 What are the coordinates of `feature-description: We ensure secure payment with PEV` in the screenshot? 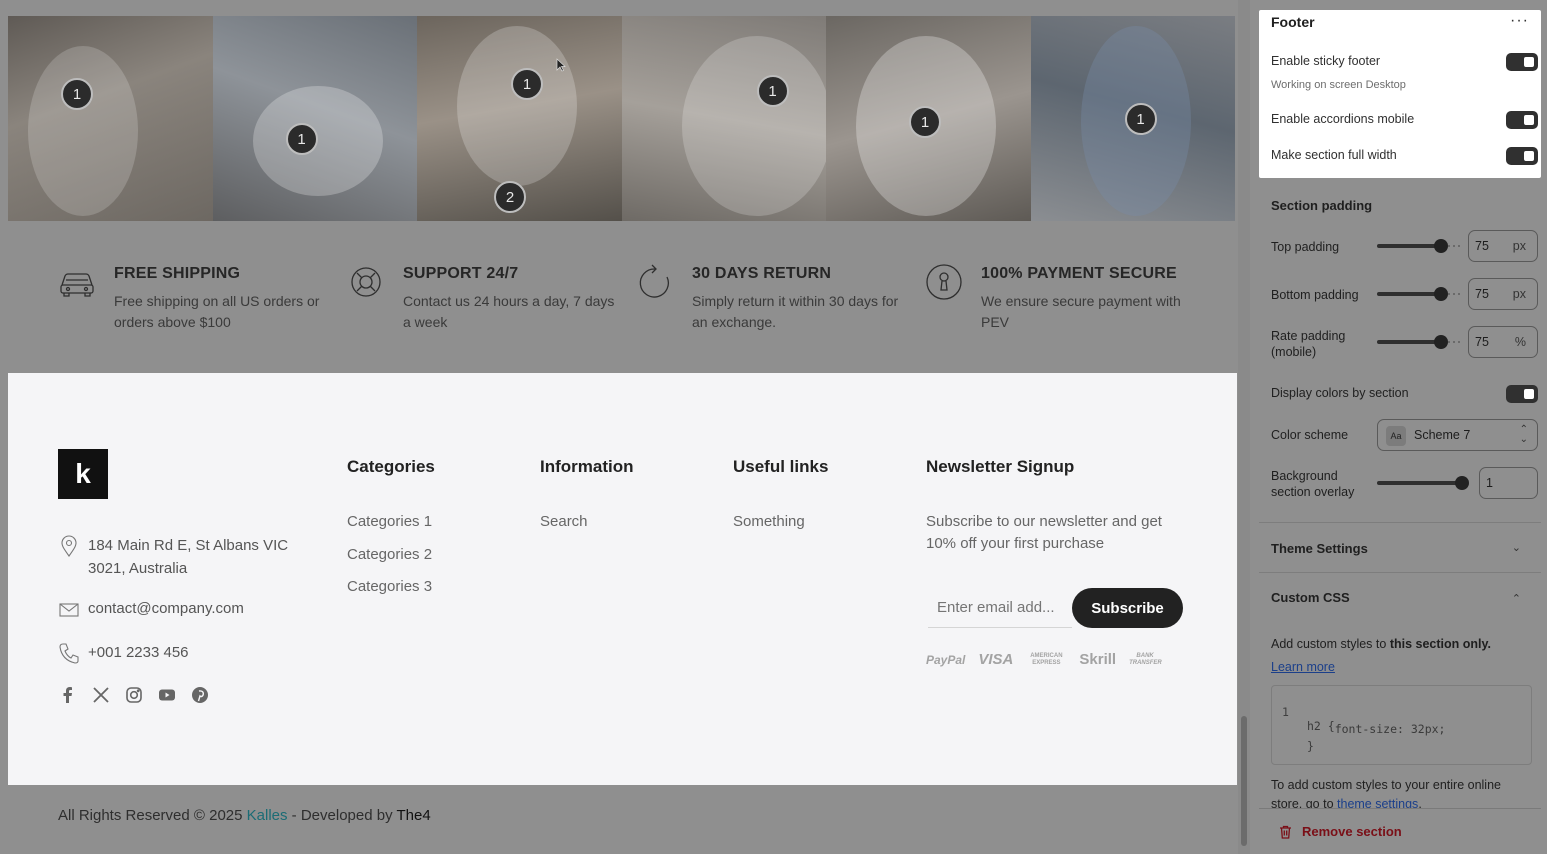 It's located at (1081, 311).